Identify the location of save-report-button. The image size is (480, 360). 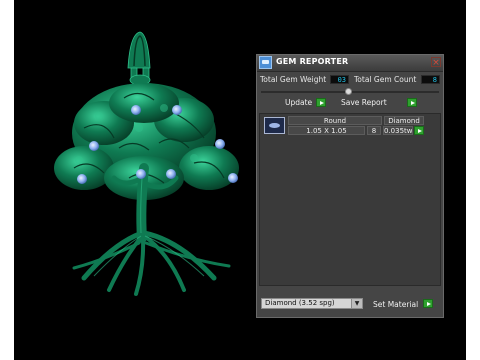
(412, 102).